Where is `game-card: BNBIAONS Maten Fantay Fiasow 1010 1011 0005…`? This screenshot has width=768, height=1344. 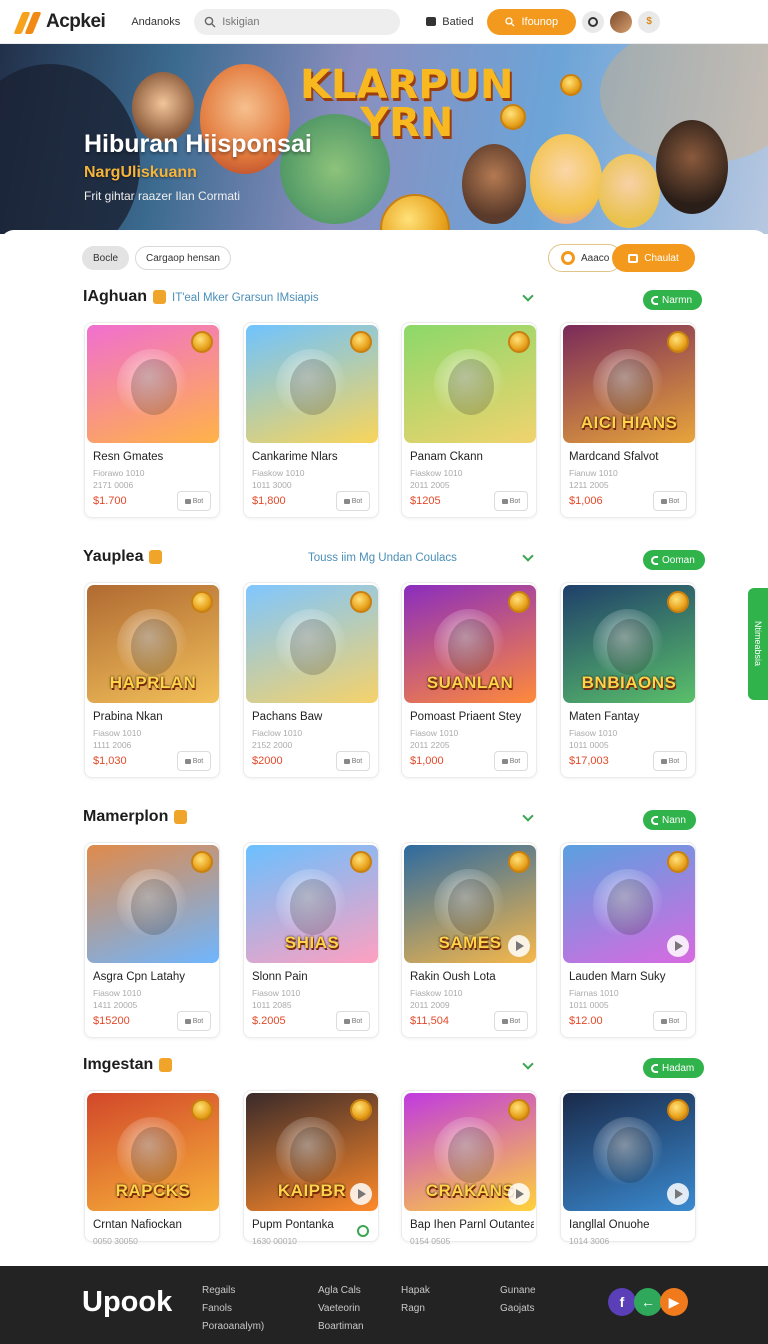
game-card: BNBIAONS Maten Fantay Fiasow 1010 1011 0005… is located at coordinates (628, 680).